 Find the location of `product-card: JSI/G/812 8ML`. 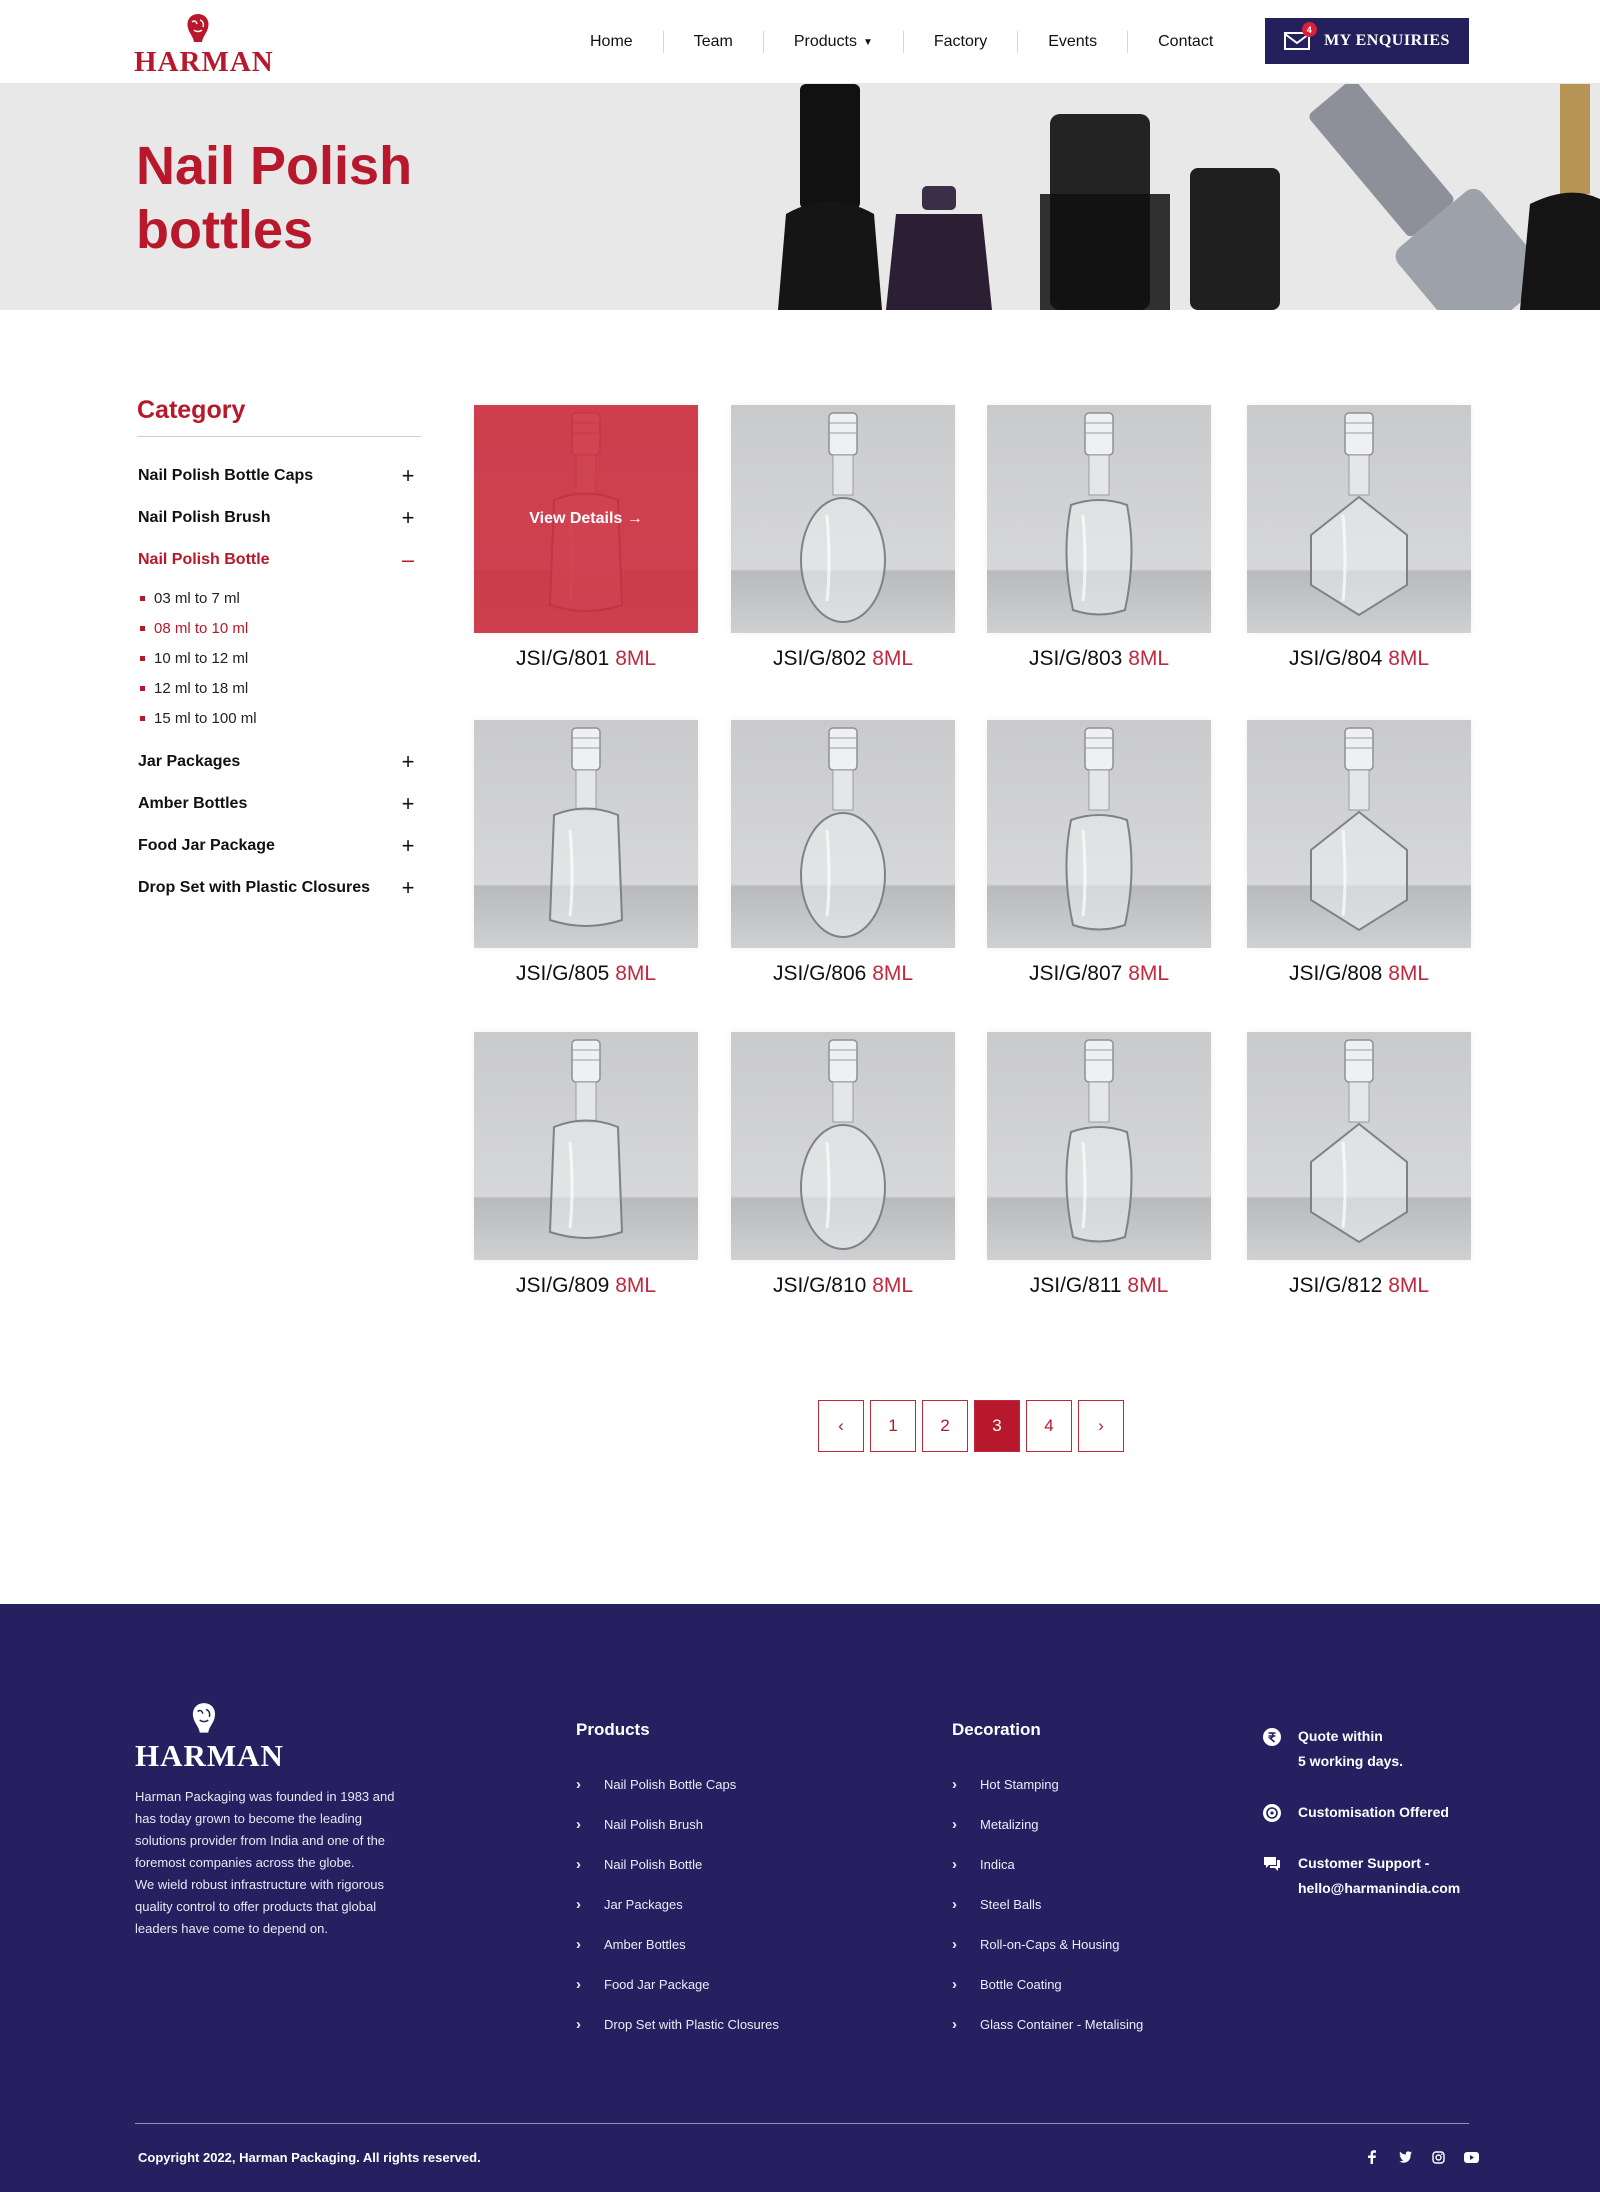

product-card: JSI/G/812 8ML is located at coordinates (1359, 1165).